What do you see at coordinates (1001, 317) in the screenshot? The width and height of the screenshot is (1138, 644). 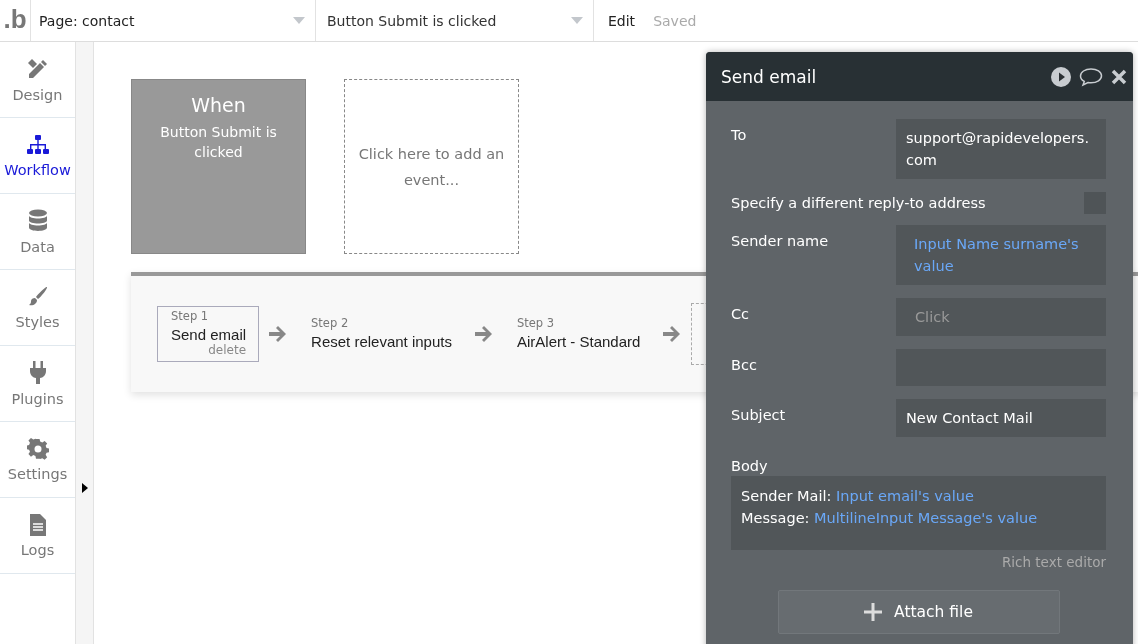 I see `input-field: Click` at bounding box center [1001, 317].